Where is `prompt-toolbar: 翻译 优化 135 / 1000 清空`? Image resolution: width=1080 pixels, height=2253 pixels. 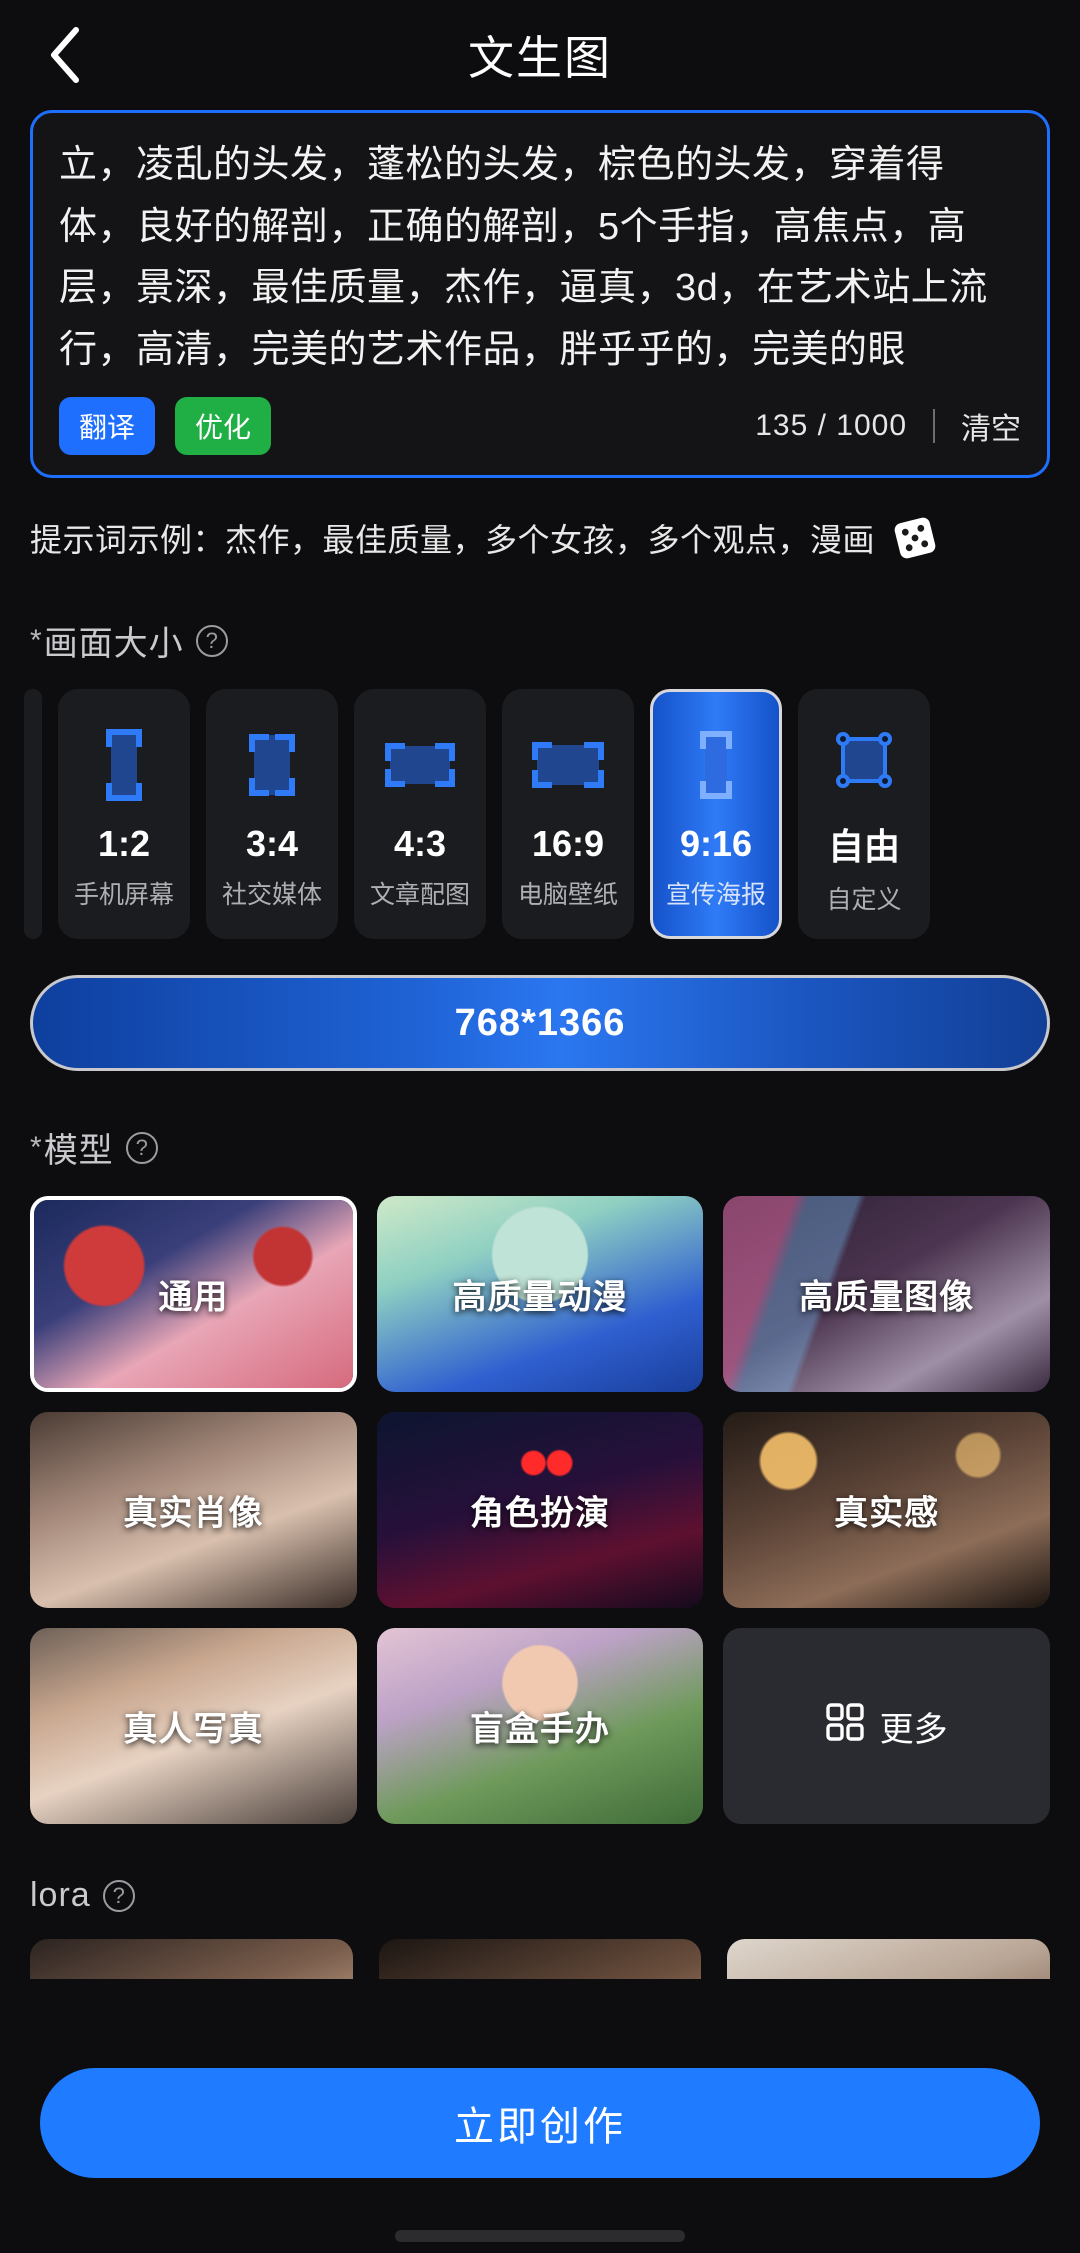
prompt-toolbar: 翻译 优化 135 / 1000 清空 is located at coordinates (540, 426).